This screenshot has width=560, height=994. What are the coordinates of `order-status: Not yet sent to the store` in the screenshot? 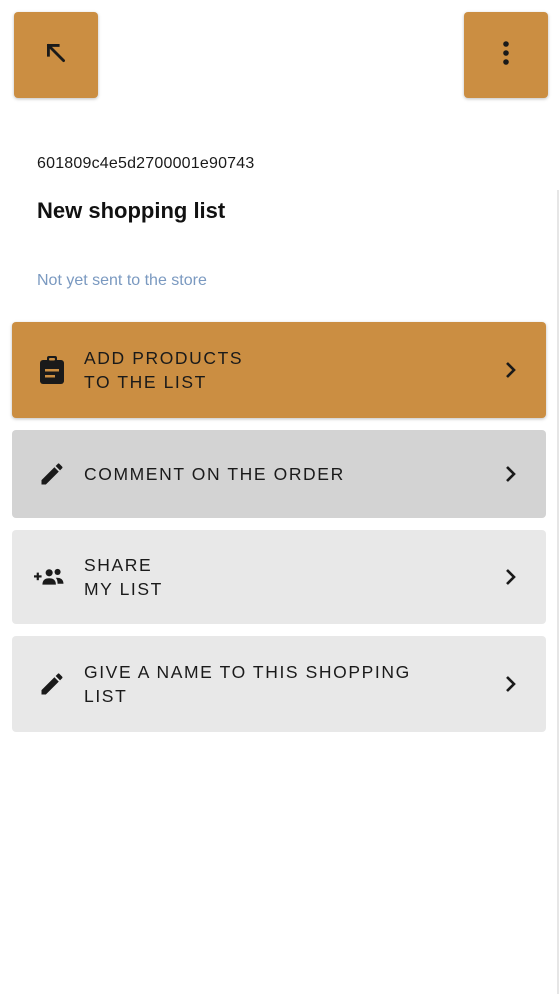 It's located at (122, 280).